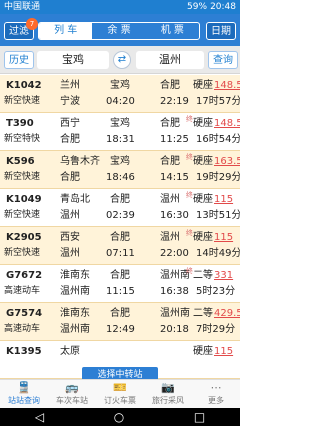 This screenshot has height=426, width=320. I want to click on to-station-field: 温州, so click(170, 60).